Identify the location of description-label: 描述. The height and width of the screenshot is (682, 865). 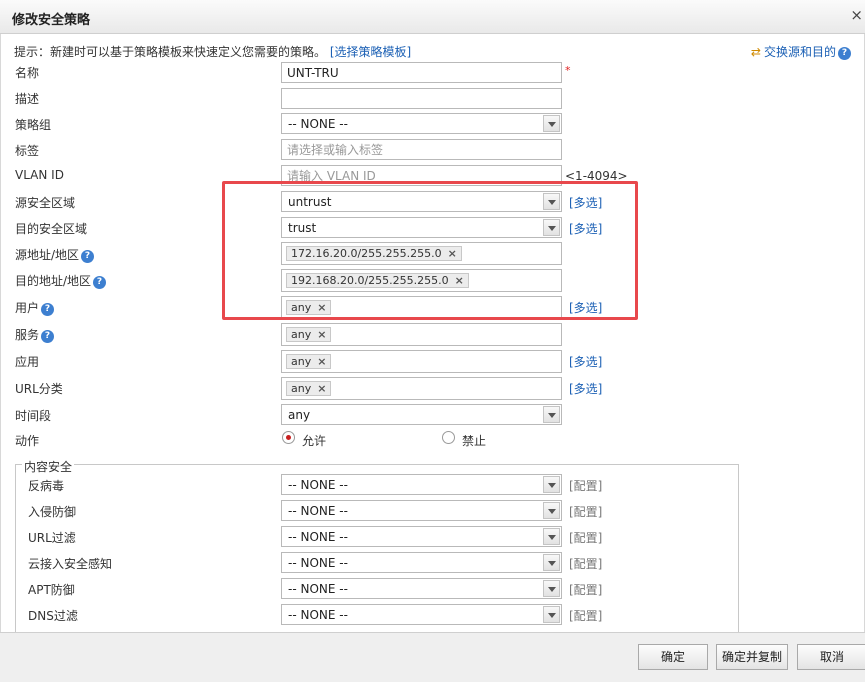
(27, 99).